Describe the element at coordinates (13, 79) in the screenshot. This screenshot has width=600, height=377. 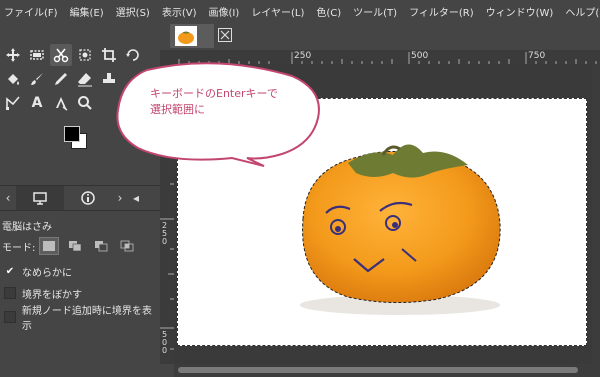
I see `bucket-fill-tool-icon` at that location.